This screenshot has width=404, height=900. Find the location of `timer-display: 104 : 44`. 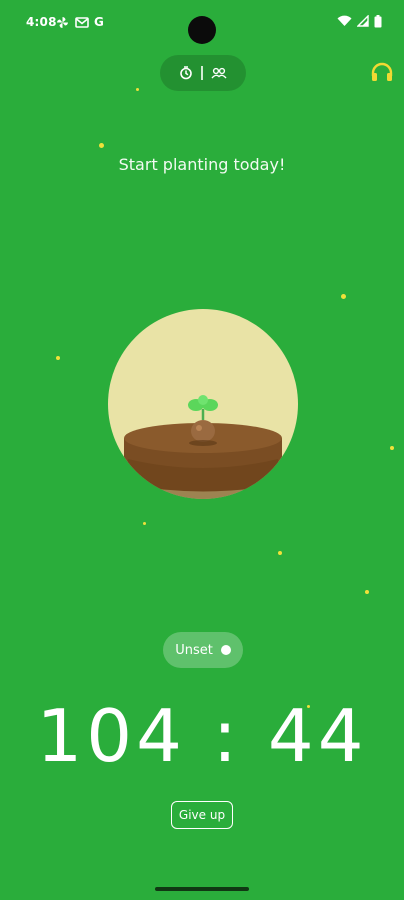

timer-display: 104 : 44 is located at coordinates (202, 736).